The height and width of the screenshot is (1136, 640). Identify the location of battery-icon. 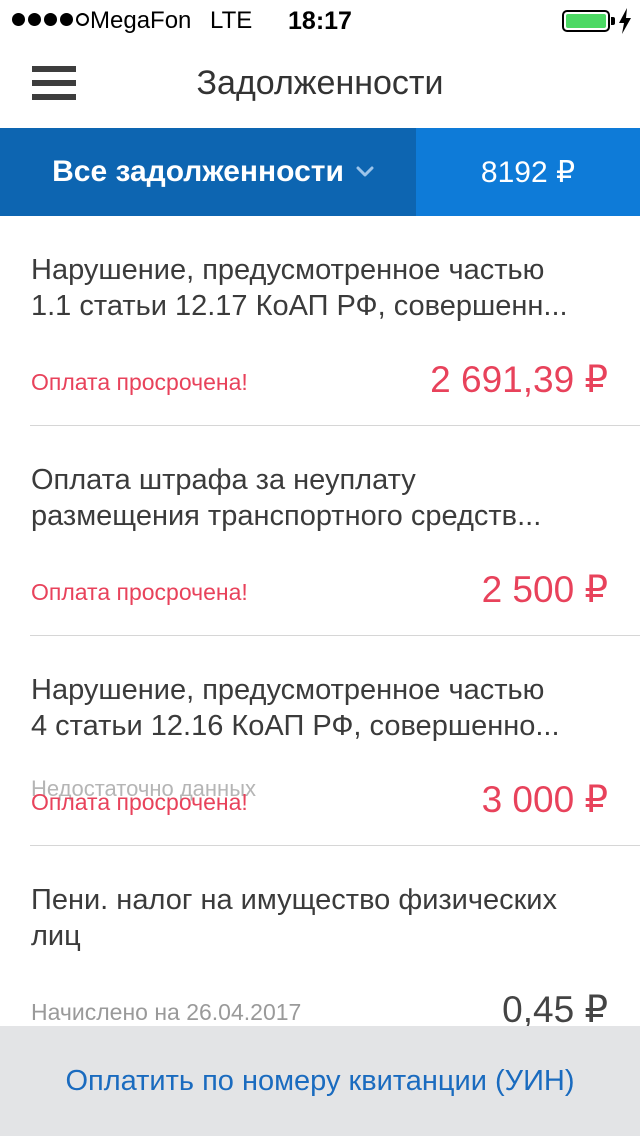
(586, 21).